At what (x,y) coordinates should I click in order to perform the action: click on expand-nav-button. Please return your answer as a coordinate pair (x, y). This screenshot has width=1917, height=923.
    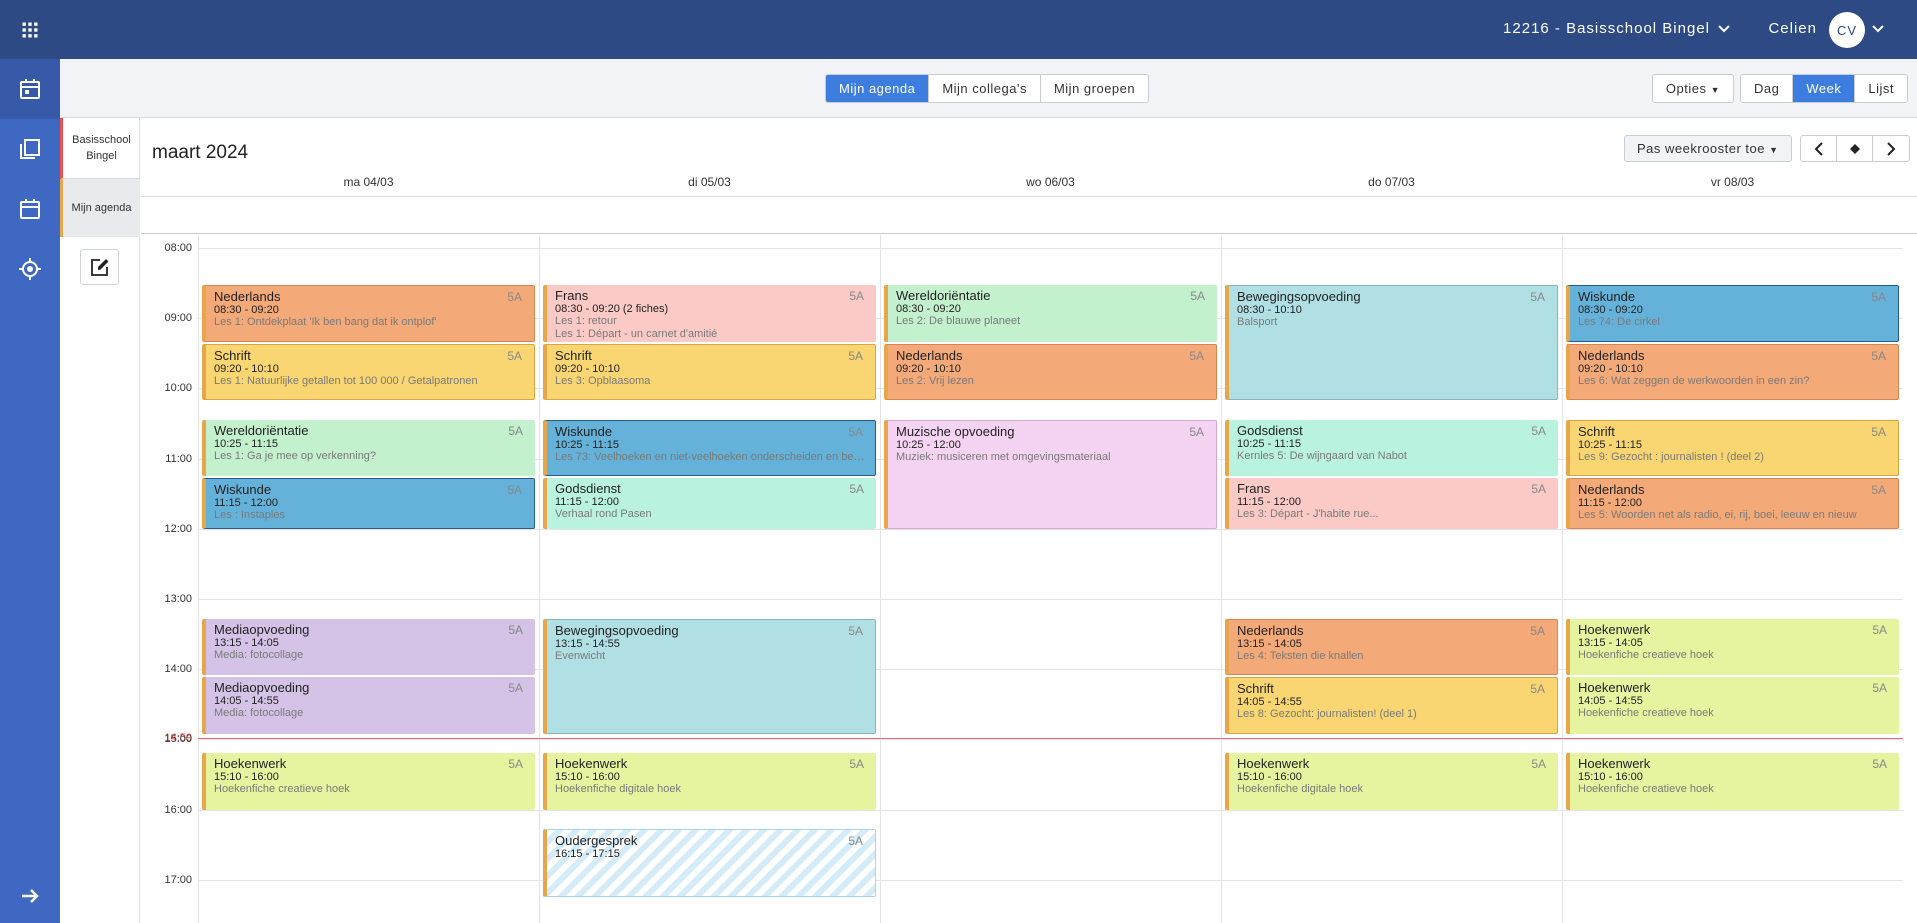
    Looking at the image, I should click on (30, 894).